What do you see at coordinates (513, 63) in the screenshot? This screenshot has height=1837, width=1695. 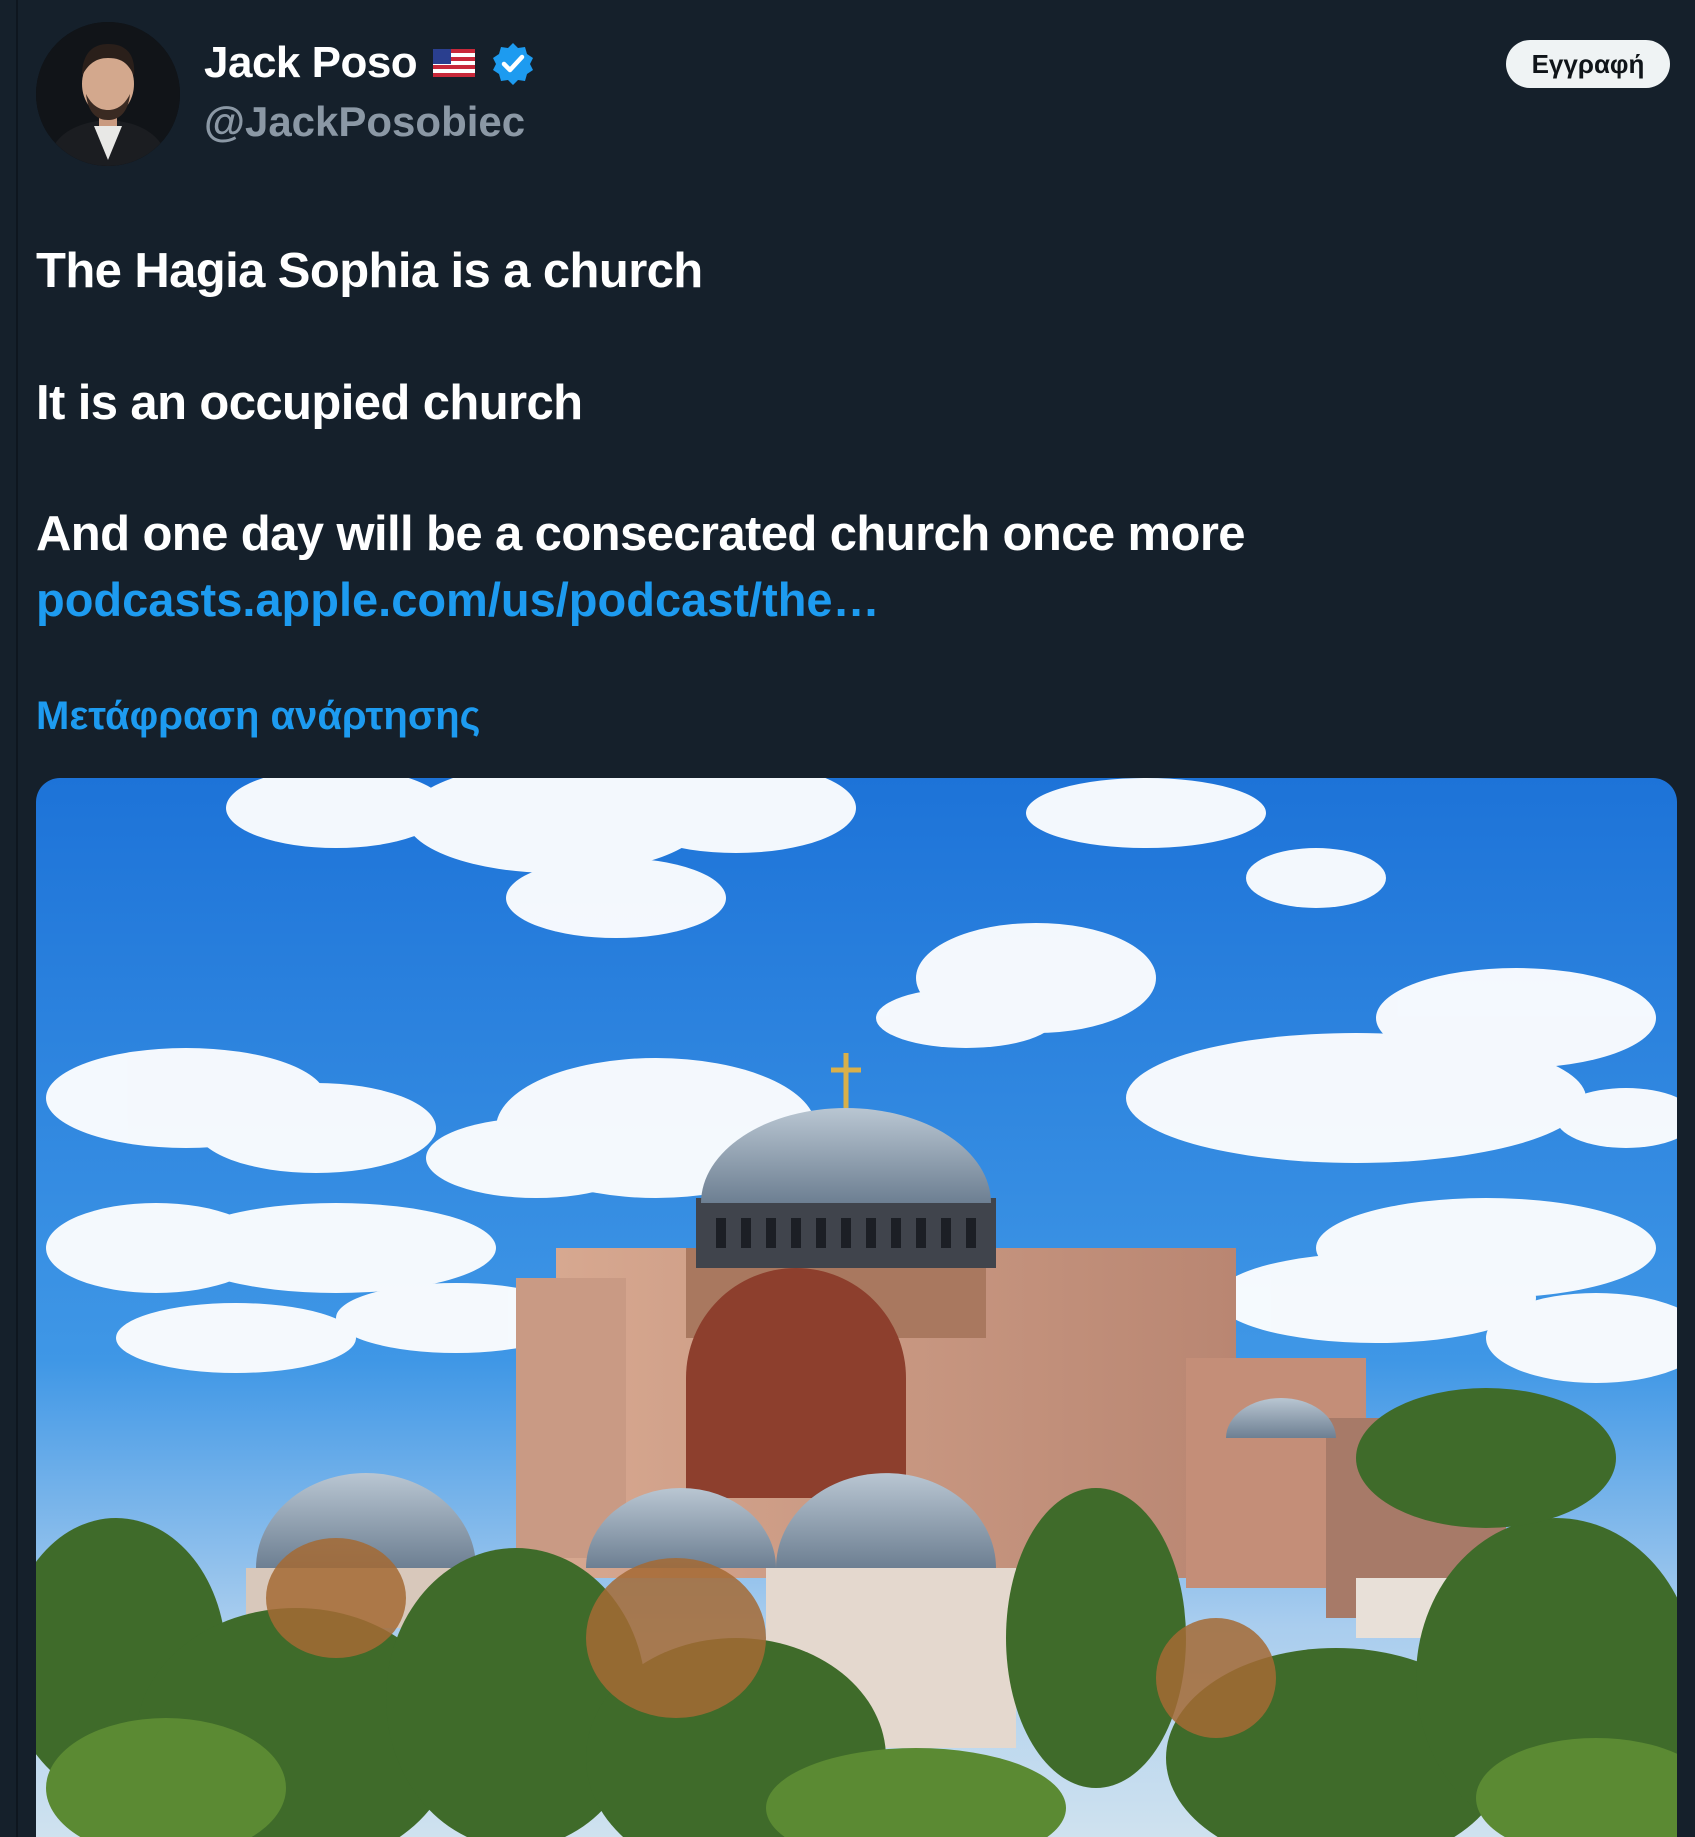 I see `verified-badge-icon` at bounding box center [513, 63].